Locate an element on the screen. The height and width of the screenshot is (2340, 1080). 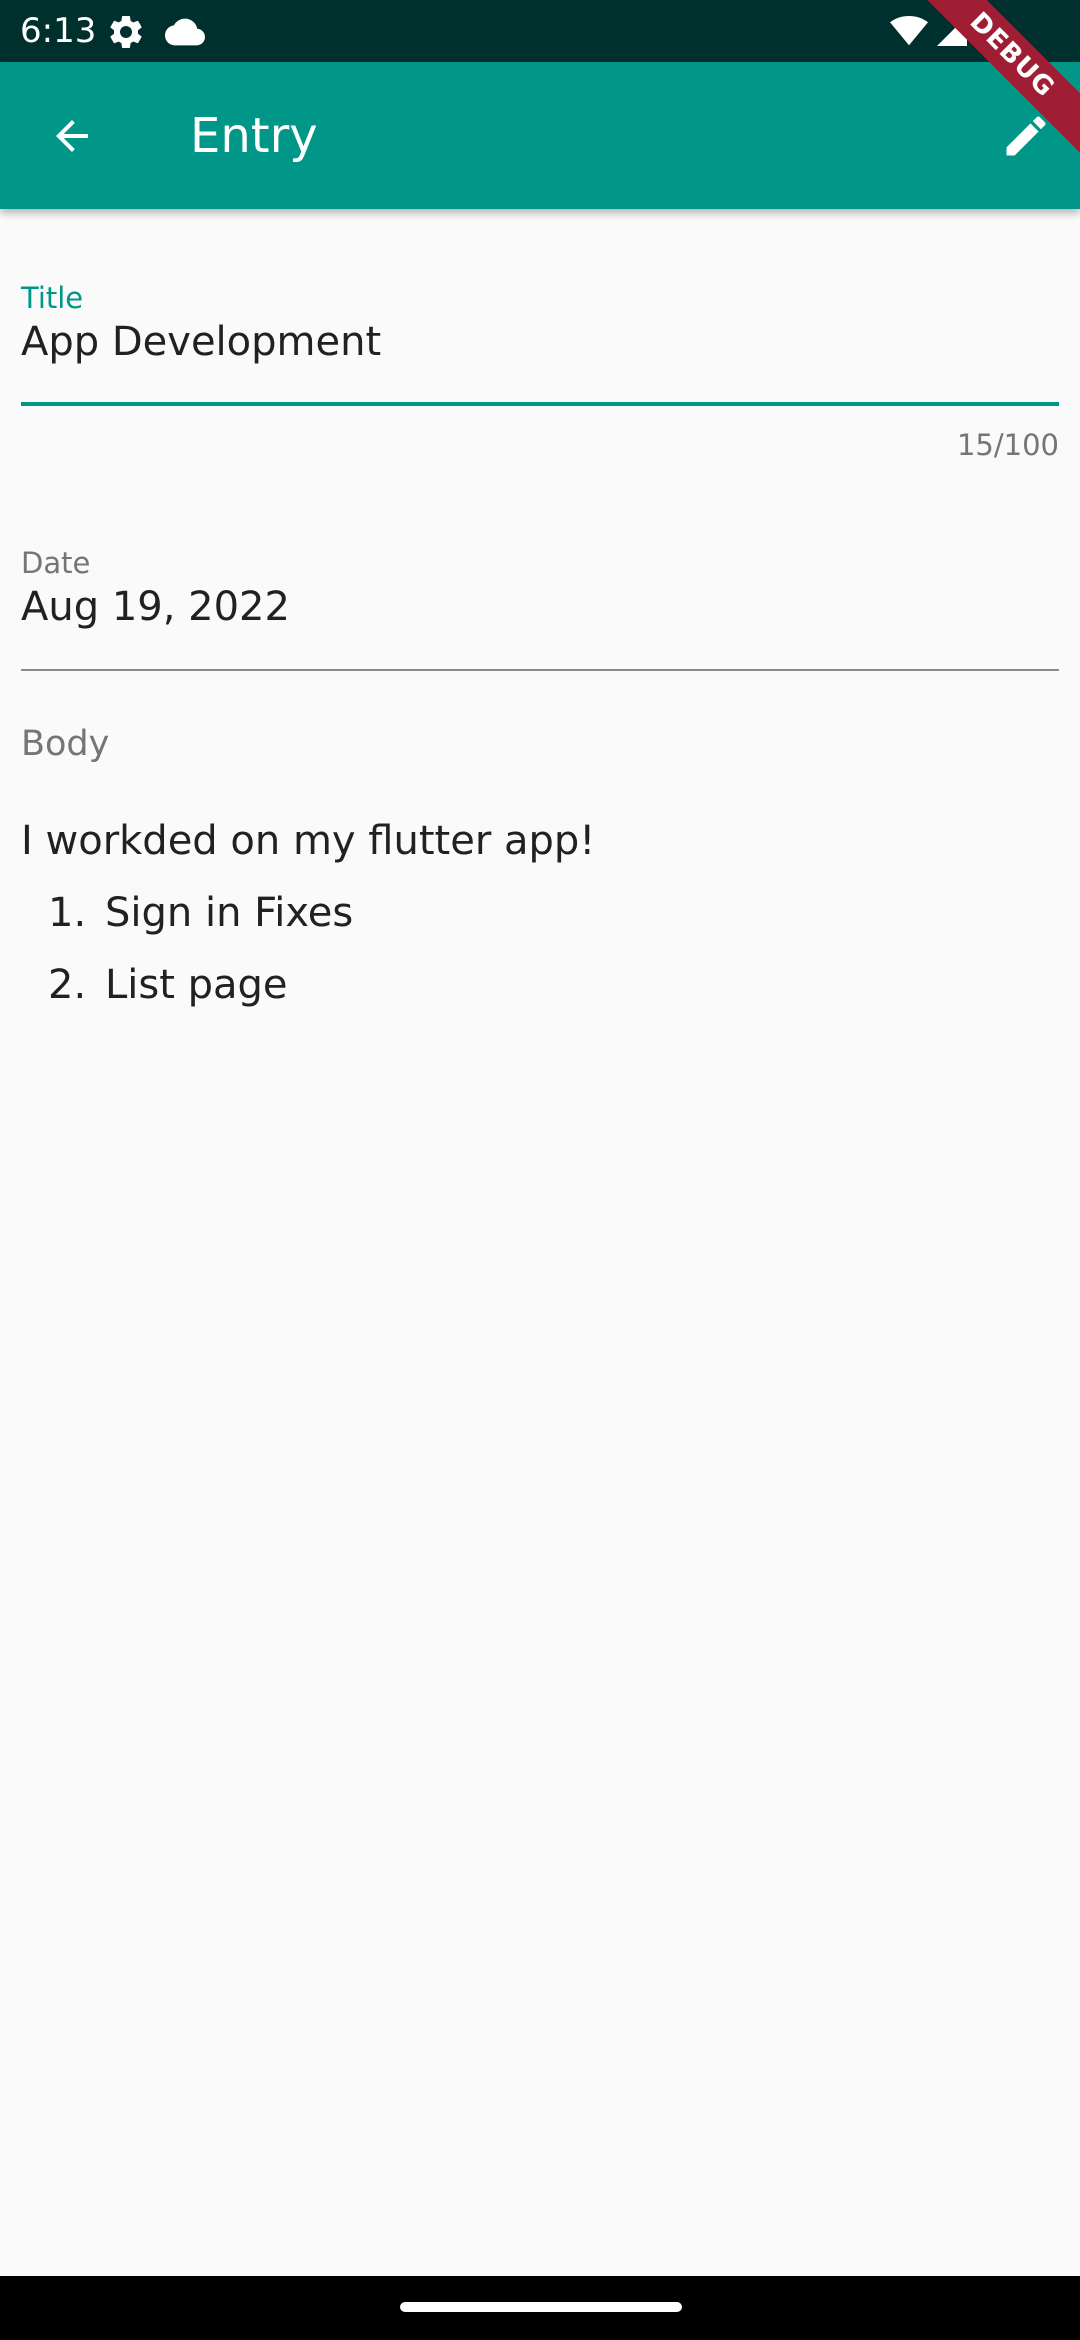
page-title: Entry is located at coordinates (254, 136).